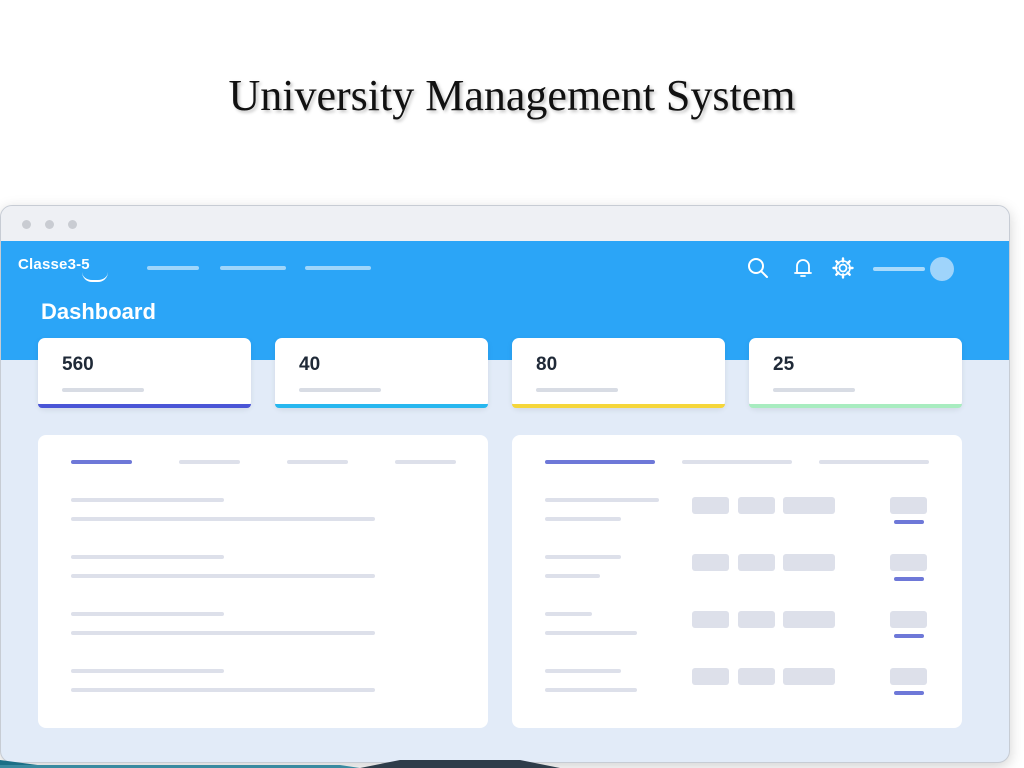 This screenshot has width=1024, height=768. Describe the element at coordinates (547, 364) in the screenshot. I see `stat-value: 80` at that location.